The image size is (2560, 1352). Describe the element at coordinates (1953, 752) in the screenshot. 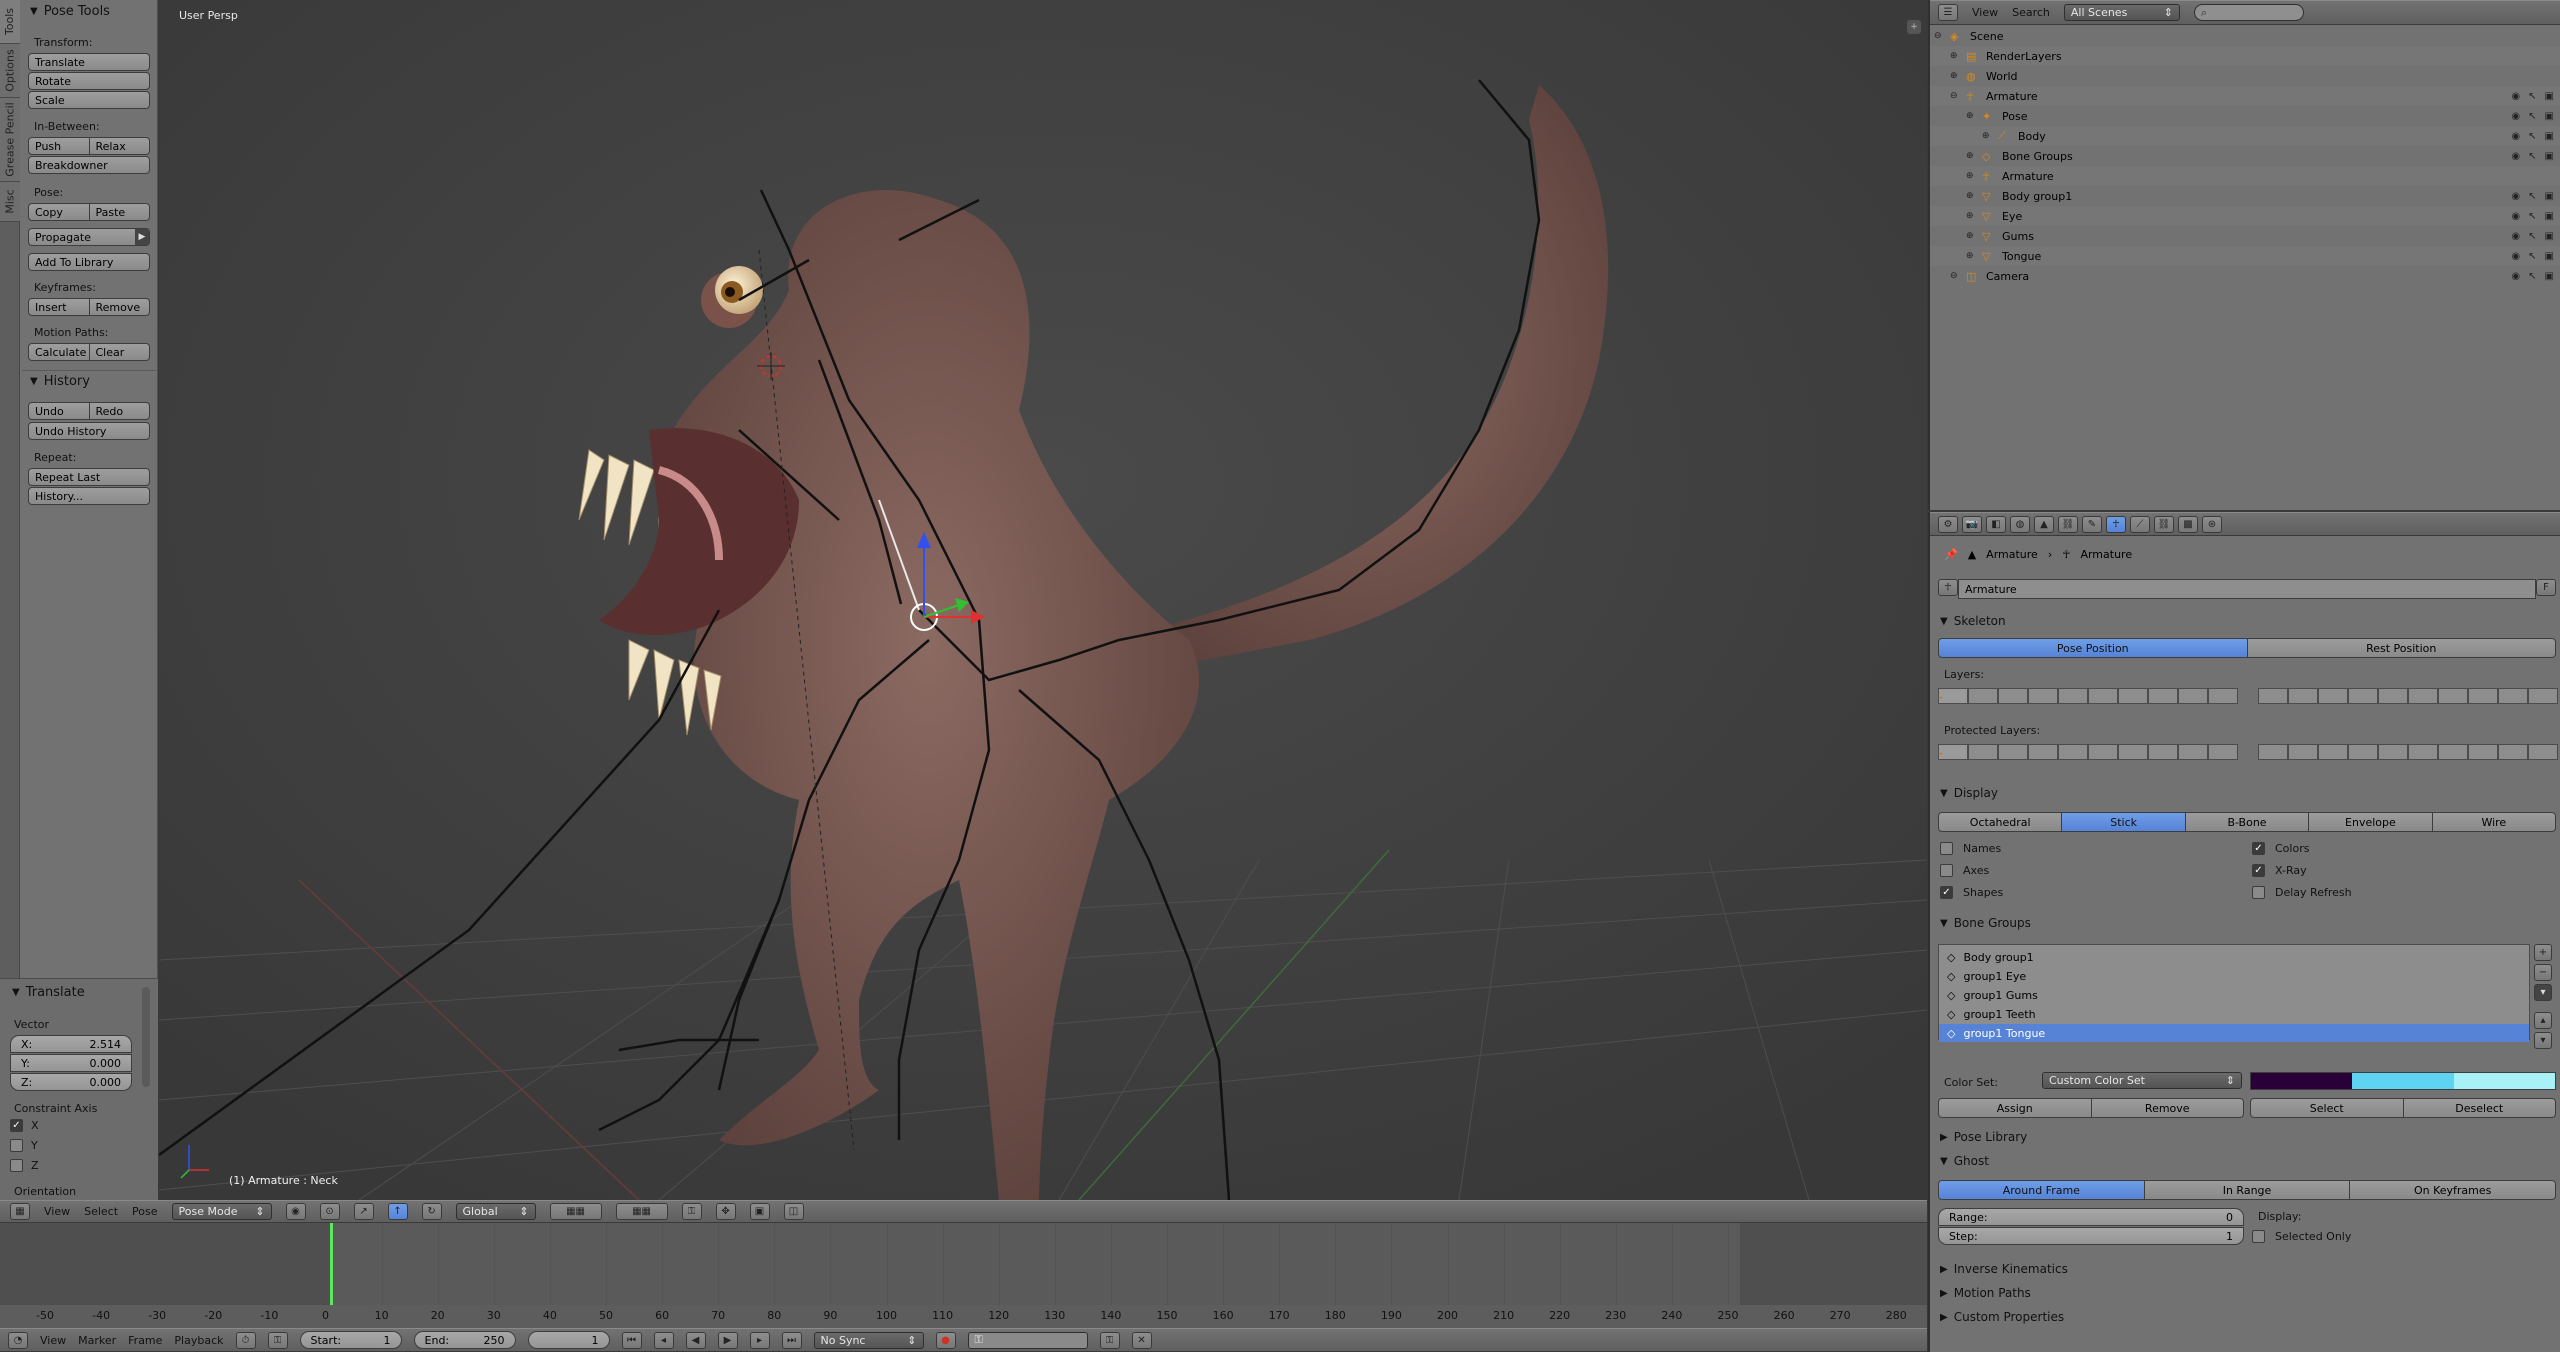

I see `layer-toggle: •` at that location.